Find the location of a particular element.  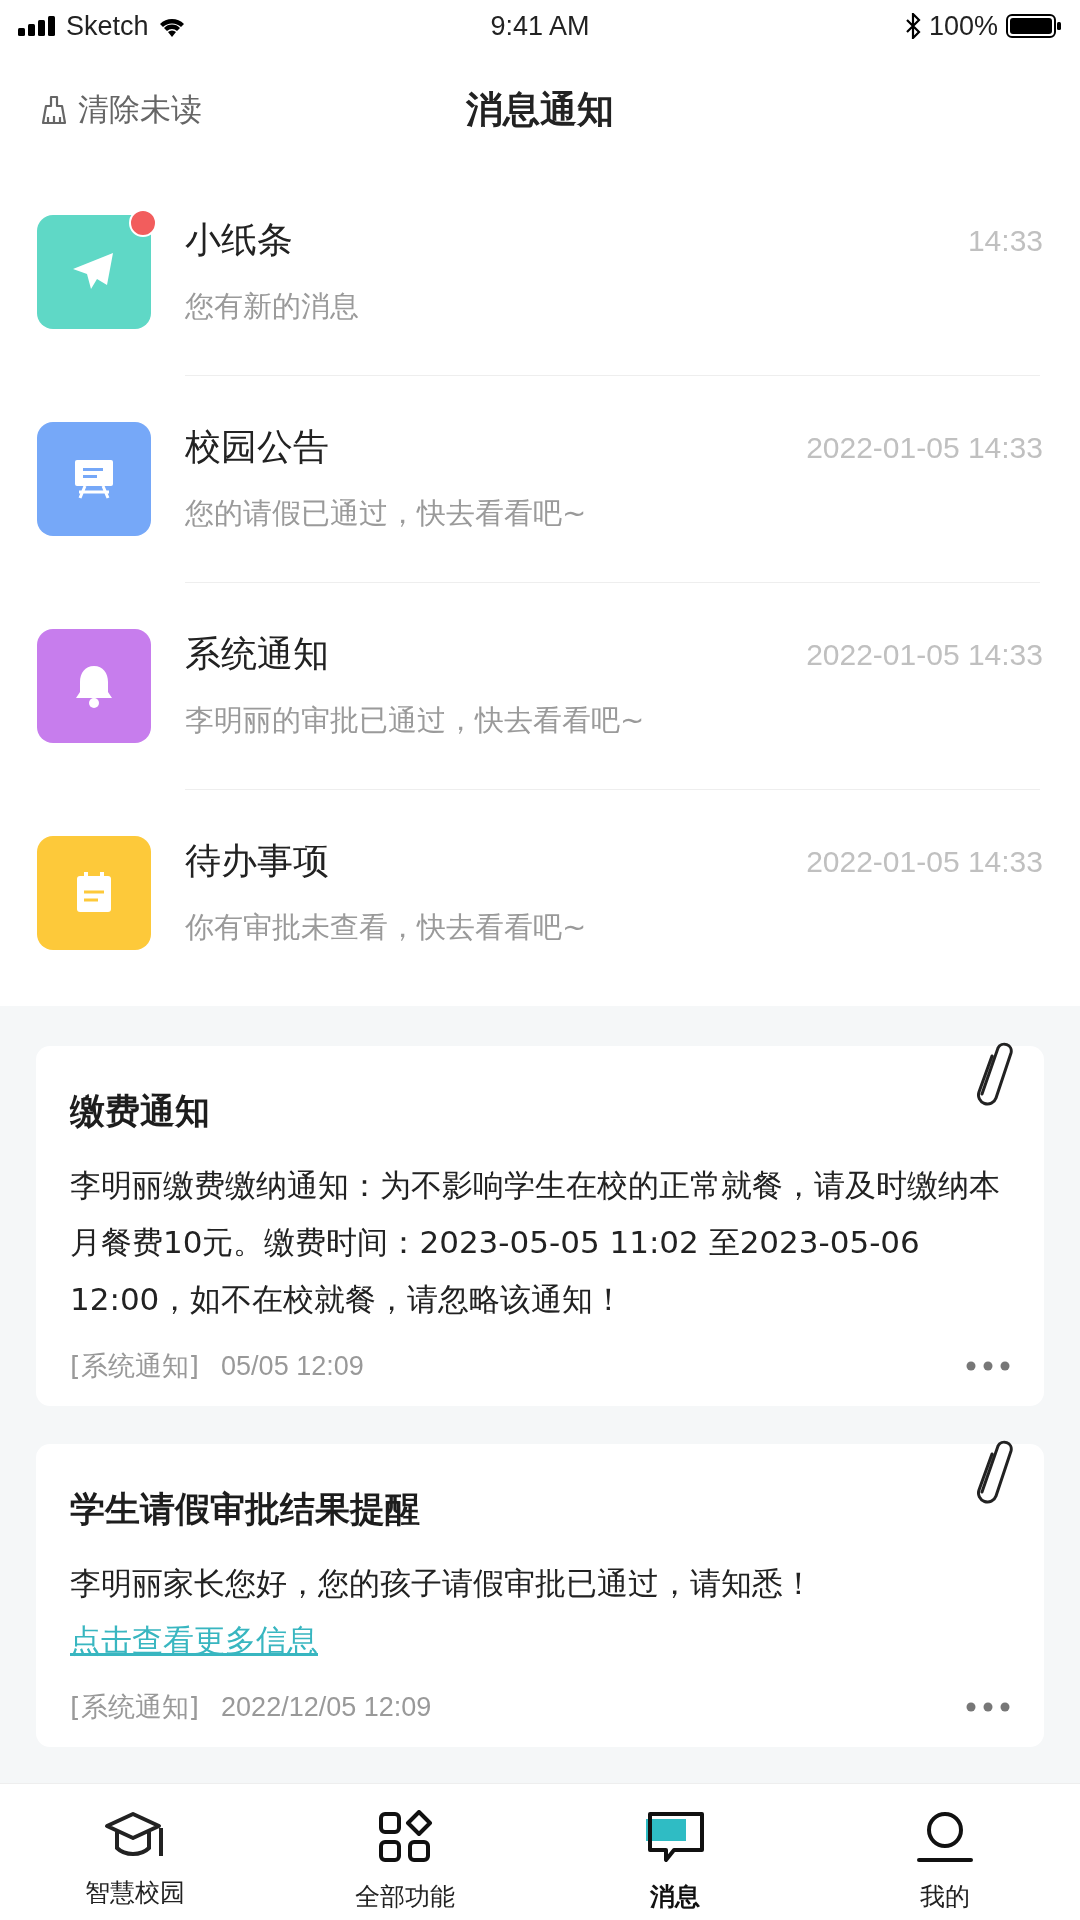

notice-body: 李明丽缴费缴纳通知：为不影响学生在校的正常就餐，请及时缴纳本月餐费10元。缴费时间：2023-05-05 11:02 至2023-05-06 12:00，如不在校就餐，请忽略该通知！ is located at coordinates (535, 1242).